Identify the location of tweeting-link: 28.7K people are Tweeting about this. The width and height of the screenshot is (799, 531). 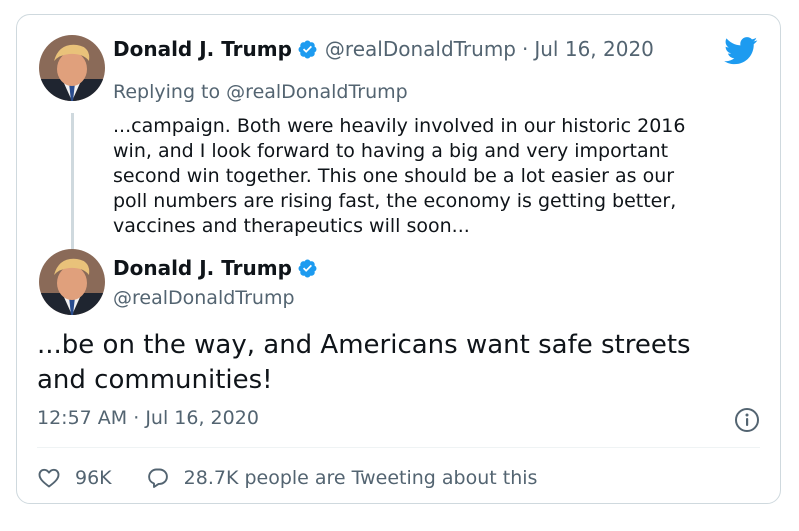
(342, 478).